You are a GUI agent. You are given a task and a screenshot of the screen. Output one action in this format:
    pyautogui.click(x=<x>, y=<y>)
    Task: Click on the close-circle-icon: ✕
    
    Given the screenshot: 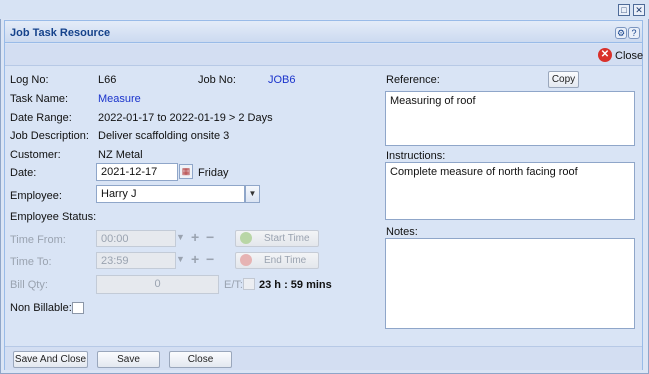 What is the action you would take?
    pyautogui.click(x=605, y=55)
    